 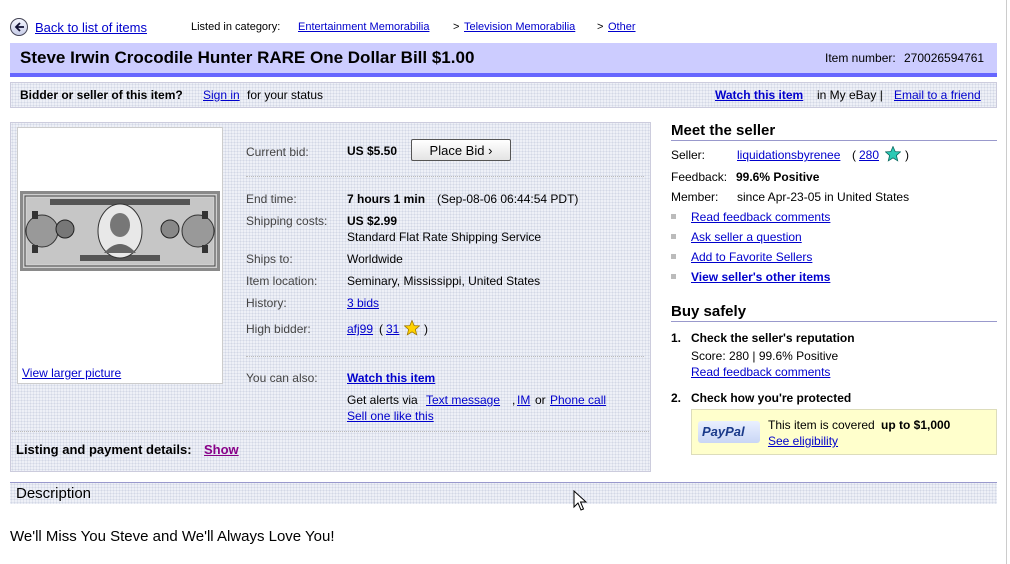 What do you see at coordinates (390, 416) in the screenshot?
I see `sell-one-like-this-link: Sell one like this` at bounding box center [390, 416].